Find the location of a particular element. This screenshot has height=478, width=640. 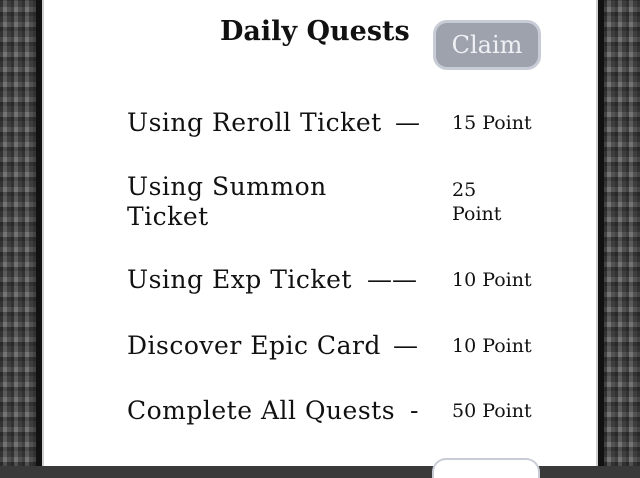

quest-dash: - is located at coordinates (414, 410).